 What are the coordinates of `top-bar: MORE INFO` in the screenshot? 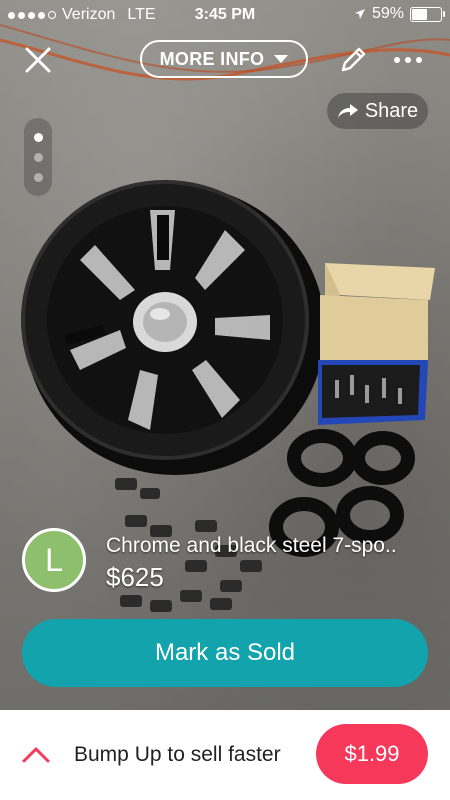 It's located at (225, 60).